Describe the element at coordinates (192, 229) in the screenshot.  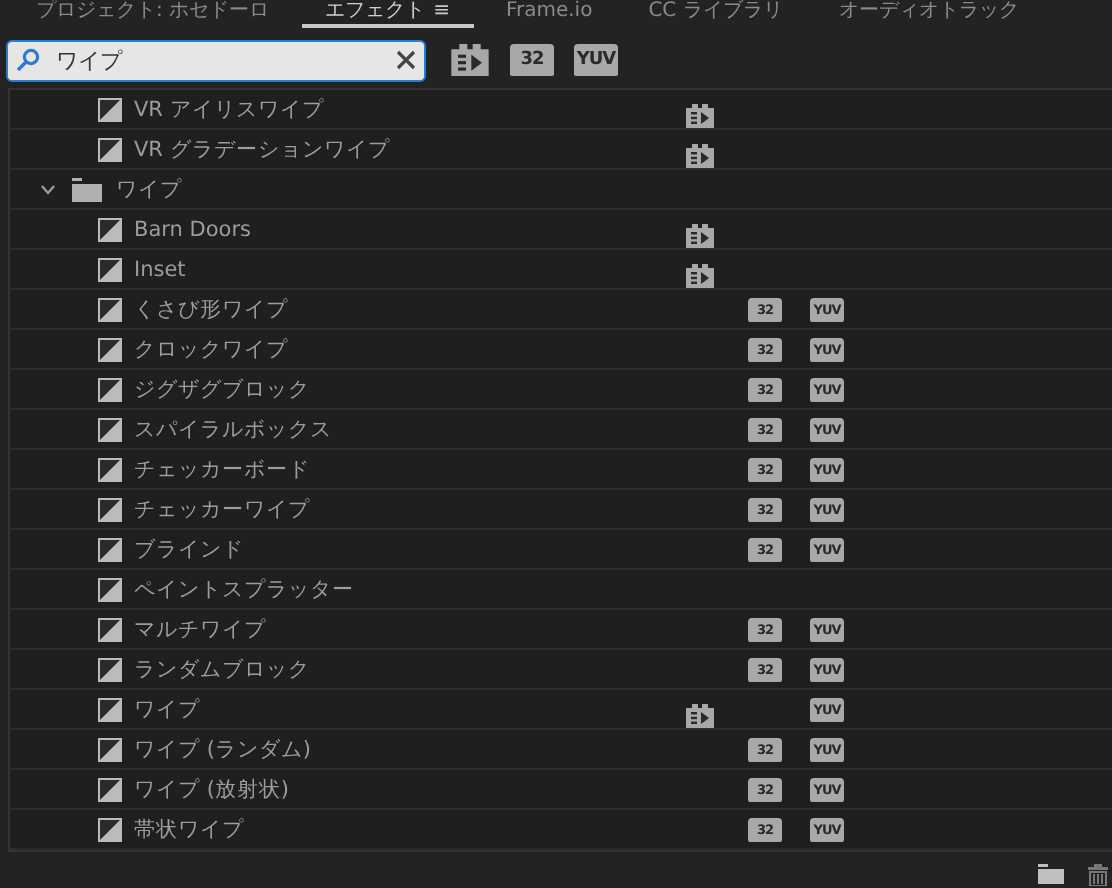
I see `effect-name: Barn Doors` at that location.